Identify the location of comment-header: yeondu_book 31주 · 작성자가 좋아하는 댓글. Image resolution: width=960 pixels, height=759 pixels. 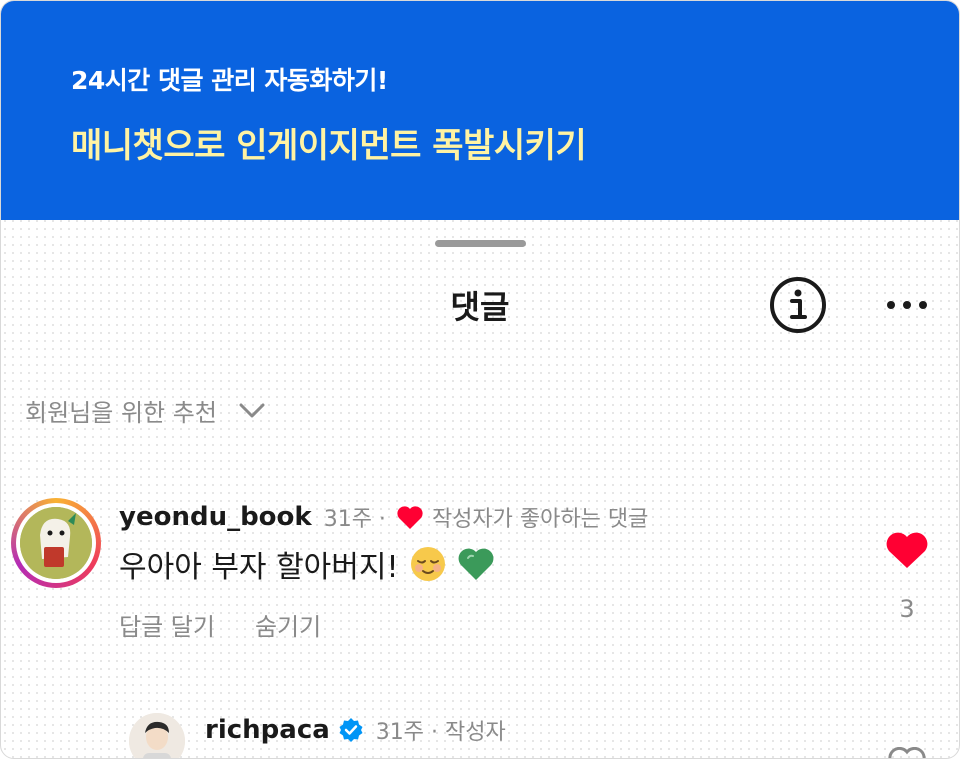
(383, 517).